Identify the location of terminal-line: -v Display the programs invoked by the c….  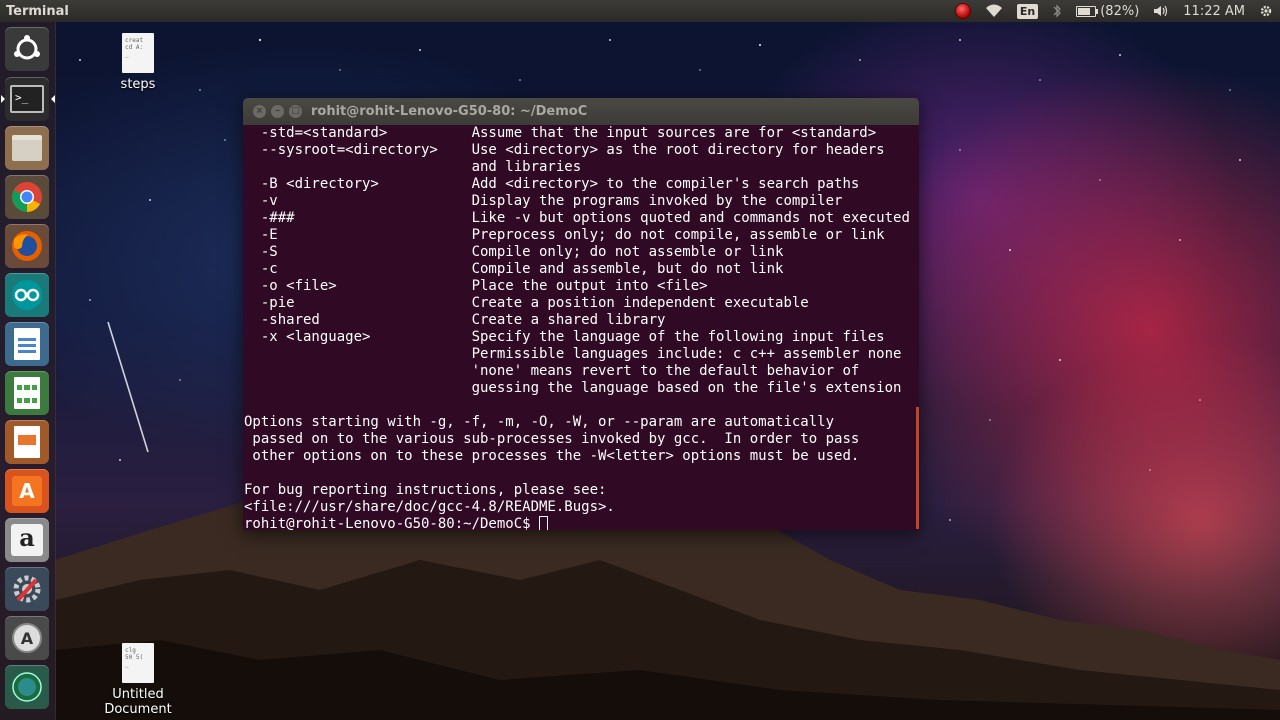
(543, 201).